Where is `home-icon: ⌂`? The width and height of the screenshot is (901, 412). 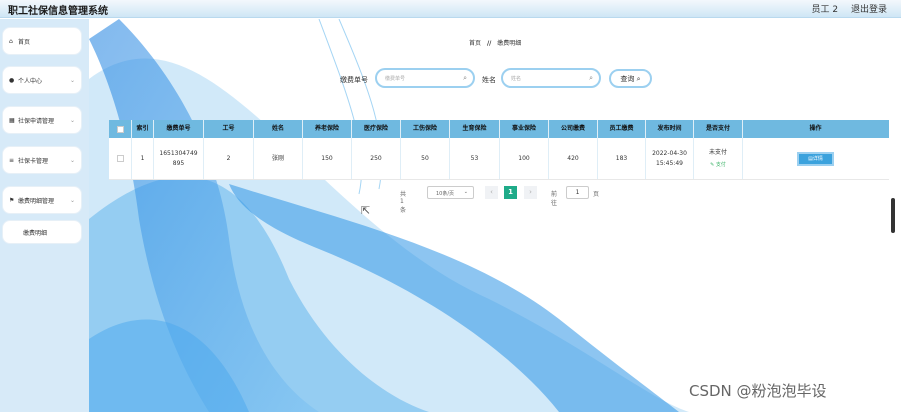 home-icon: ⌂ is located at coordinates (11, 41).